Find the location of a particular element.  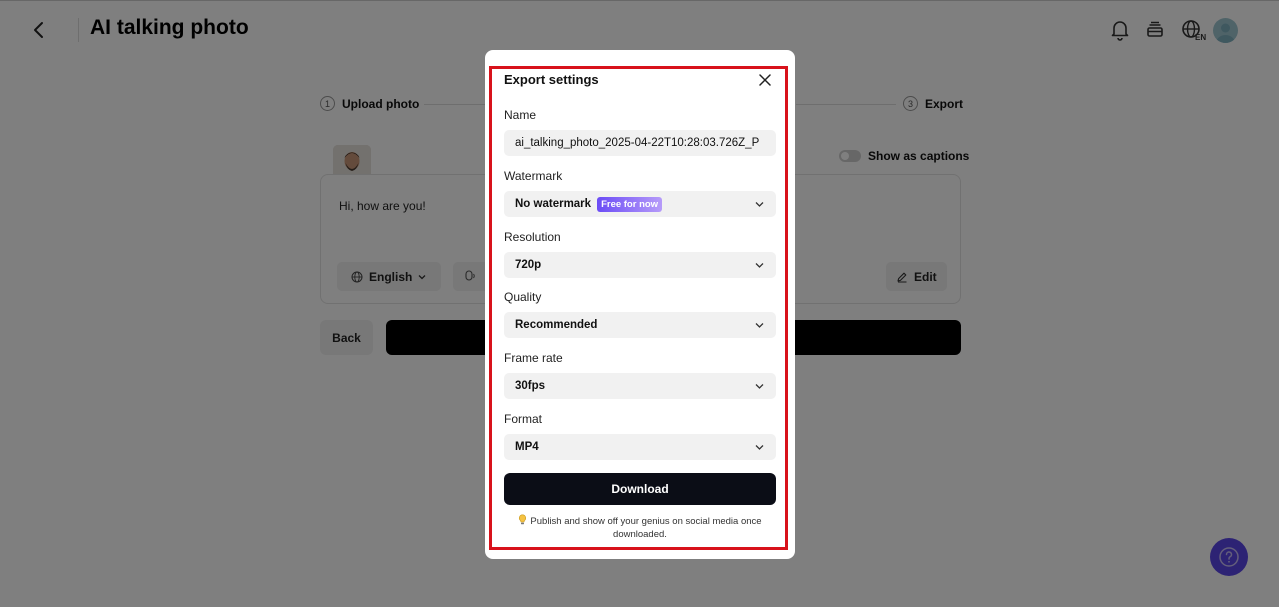

download-button: Download is located at coordinates (640, 489).